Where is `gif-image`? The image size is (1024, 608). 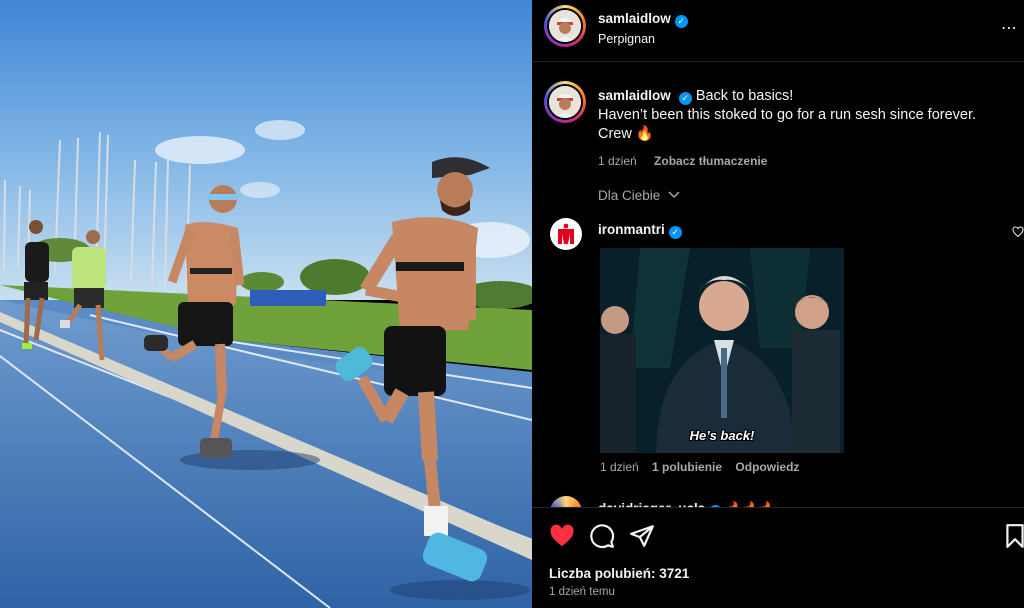 gif-image is located at coordinates (722, 350).